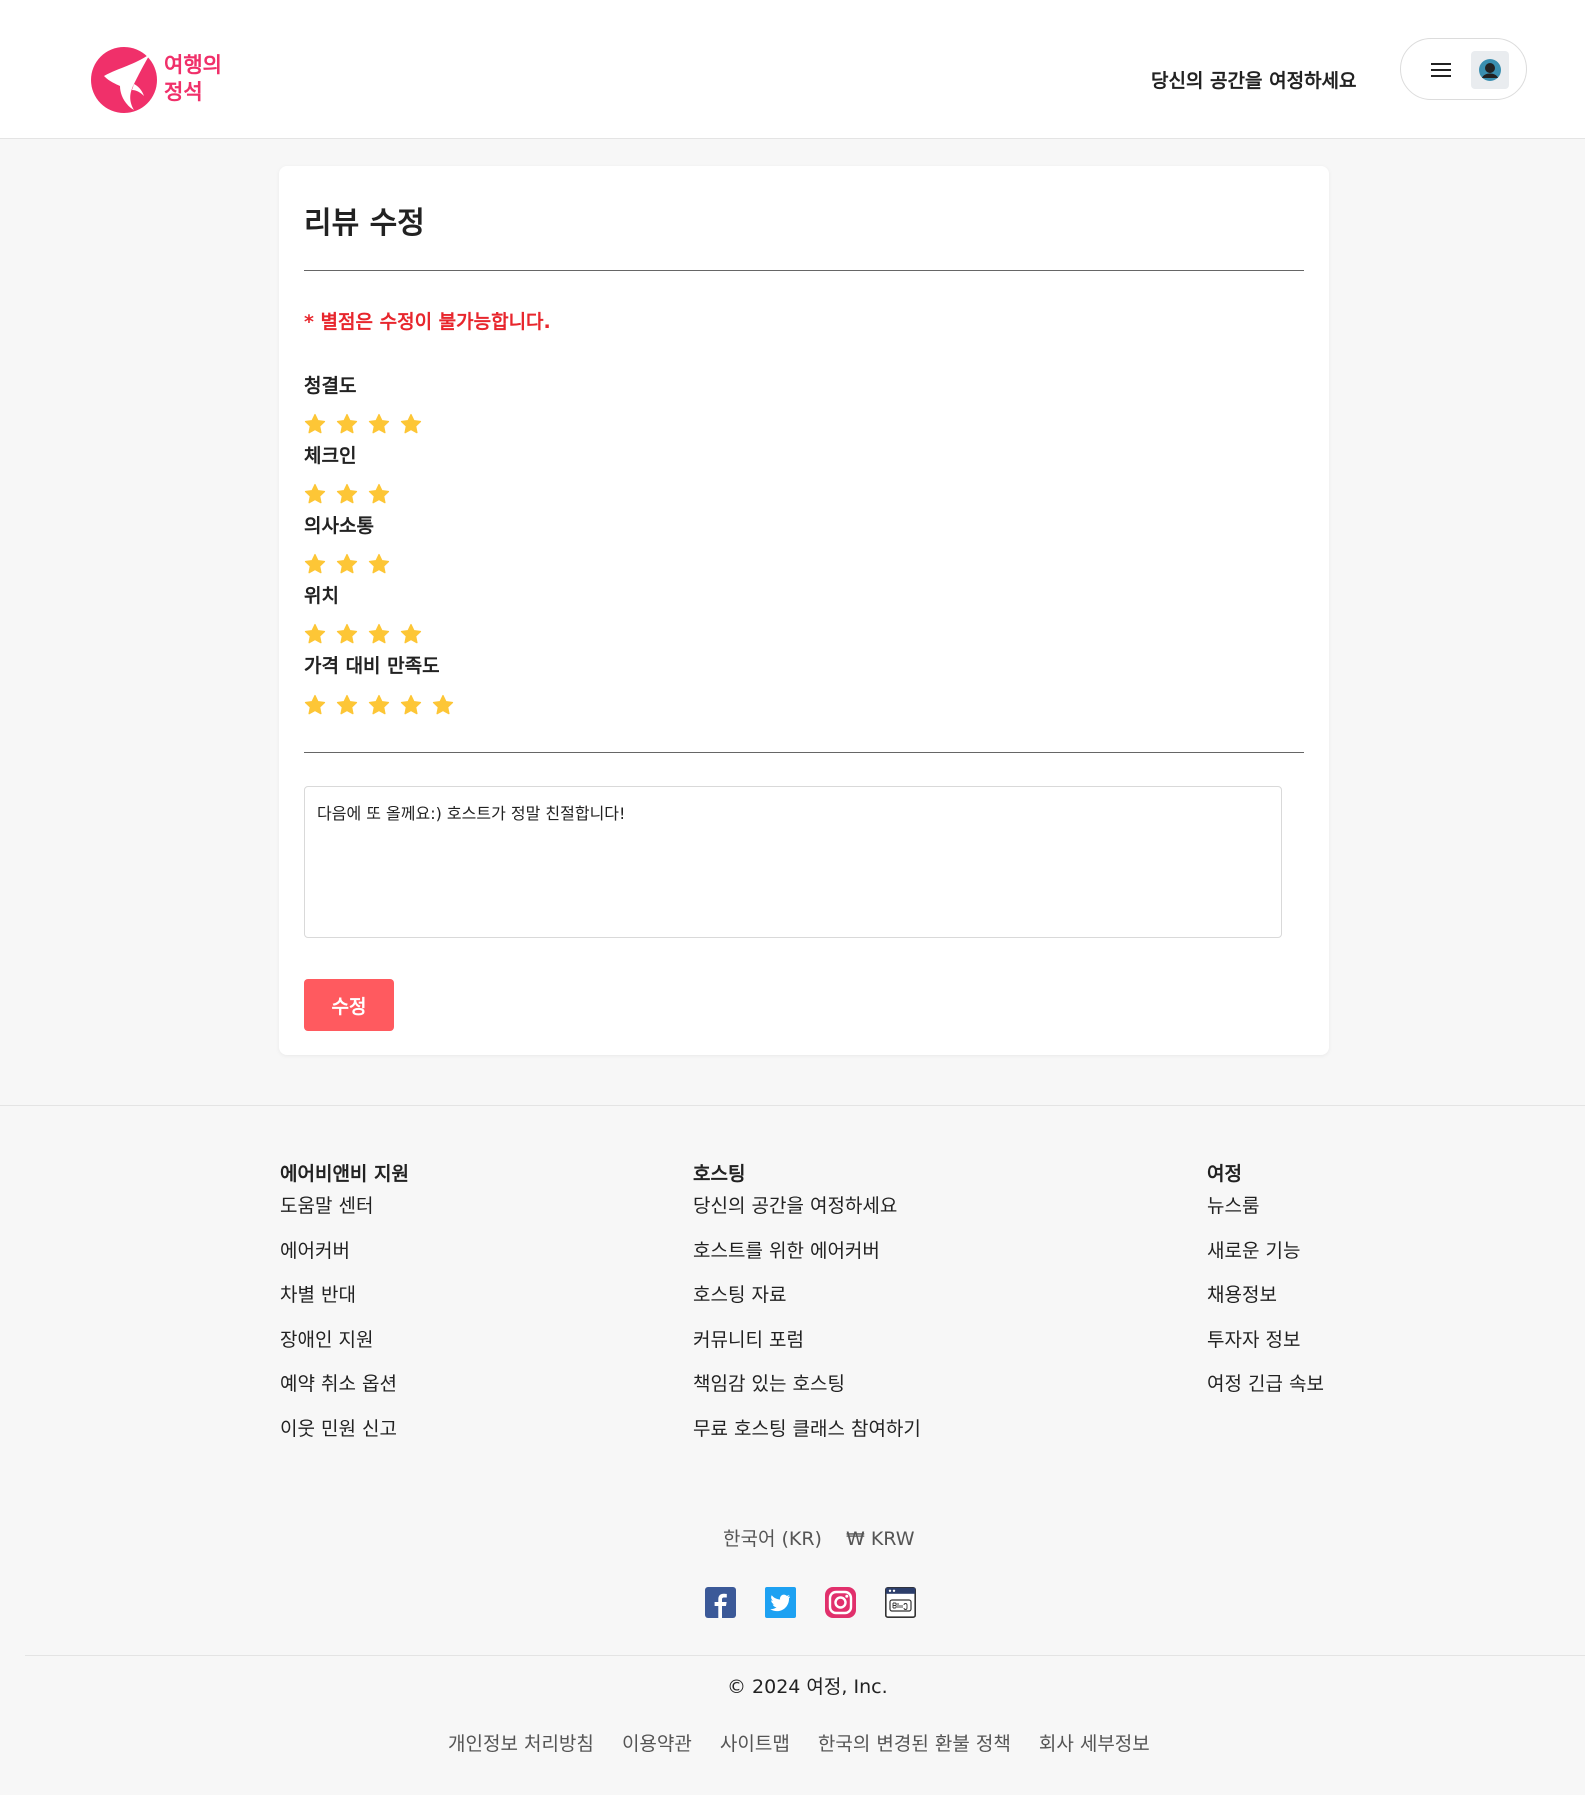  I want to click on submit-edit-button: 수정, so click(349, 1005).